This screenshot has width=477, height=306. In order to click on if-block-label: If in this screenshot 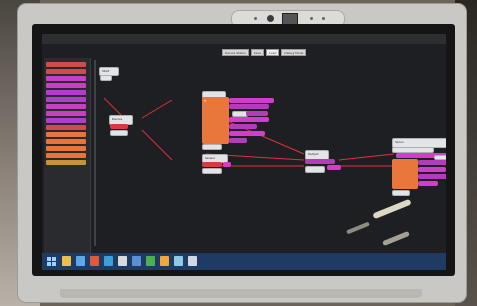, I will do `click(205, 101)`.